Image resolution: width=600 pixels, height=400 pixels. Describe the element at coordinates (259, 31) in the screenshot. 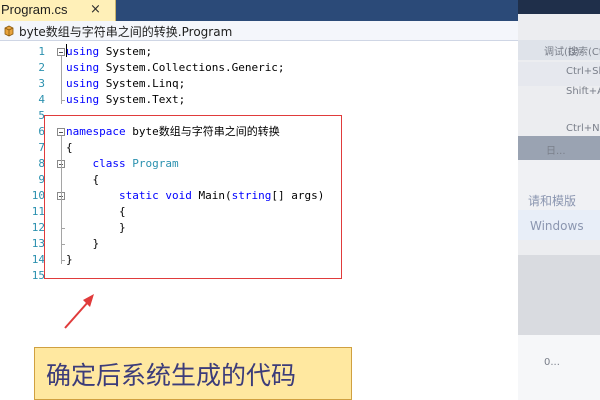

I see `navigation-bar: byte数组与字符串之间的转换.Program` at that location.